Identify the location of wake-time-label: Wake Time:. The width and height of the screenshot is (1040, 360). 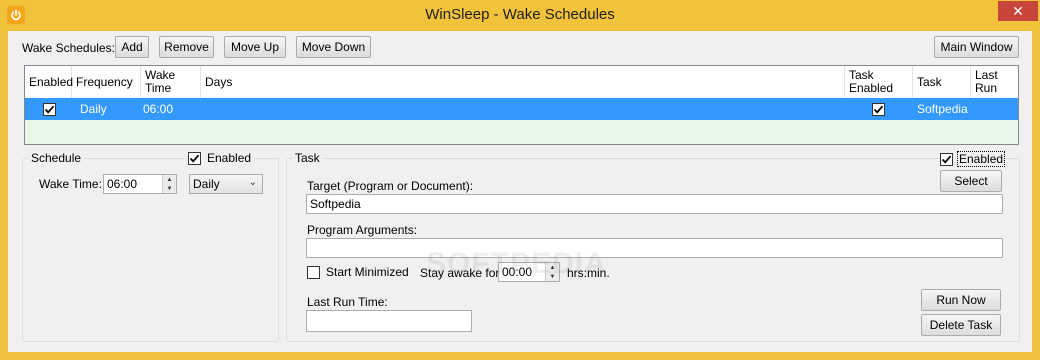
(70, 184).